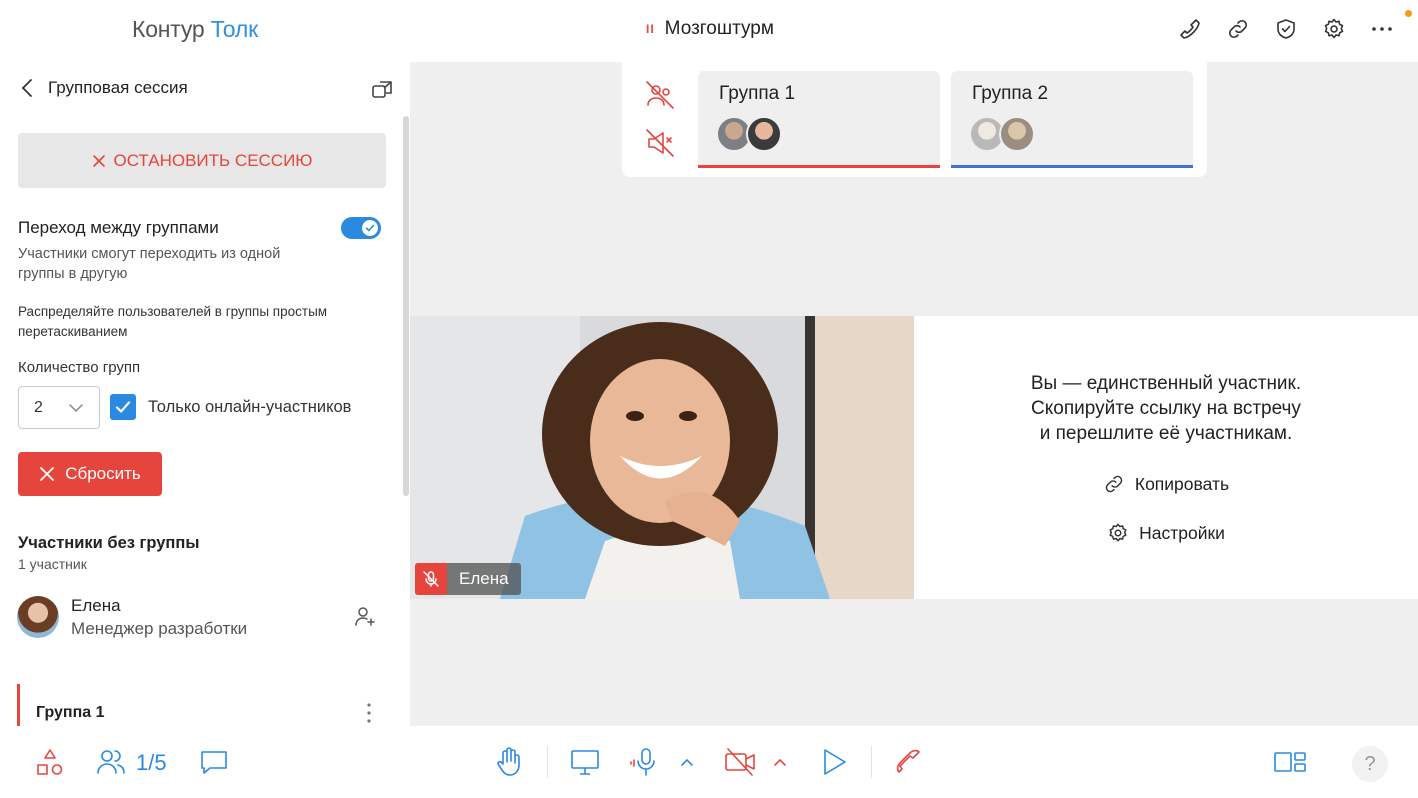  I want to click on ungrouped-count: 1 участник, so click(52, 564).